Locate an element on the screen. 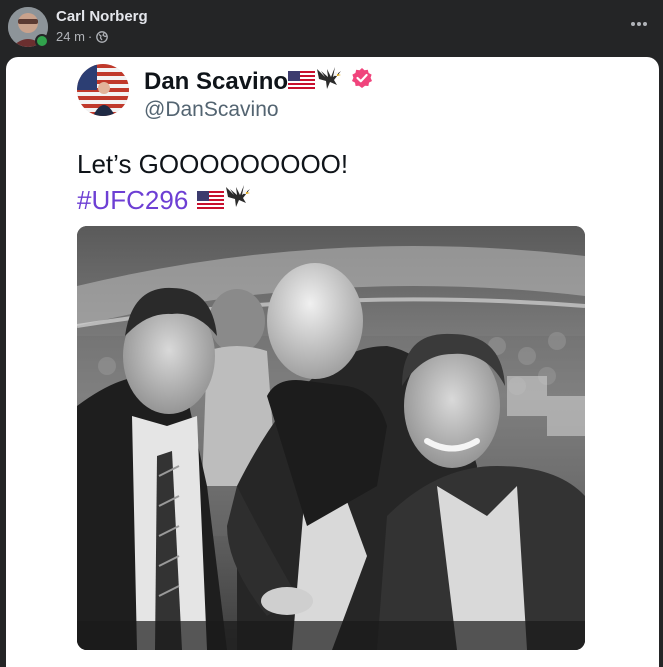 This screenshot has height=667, width=663. post-meta: 24 m · is located at coordinates (82, 37).